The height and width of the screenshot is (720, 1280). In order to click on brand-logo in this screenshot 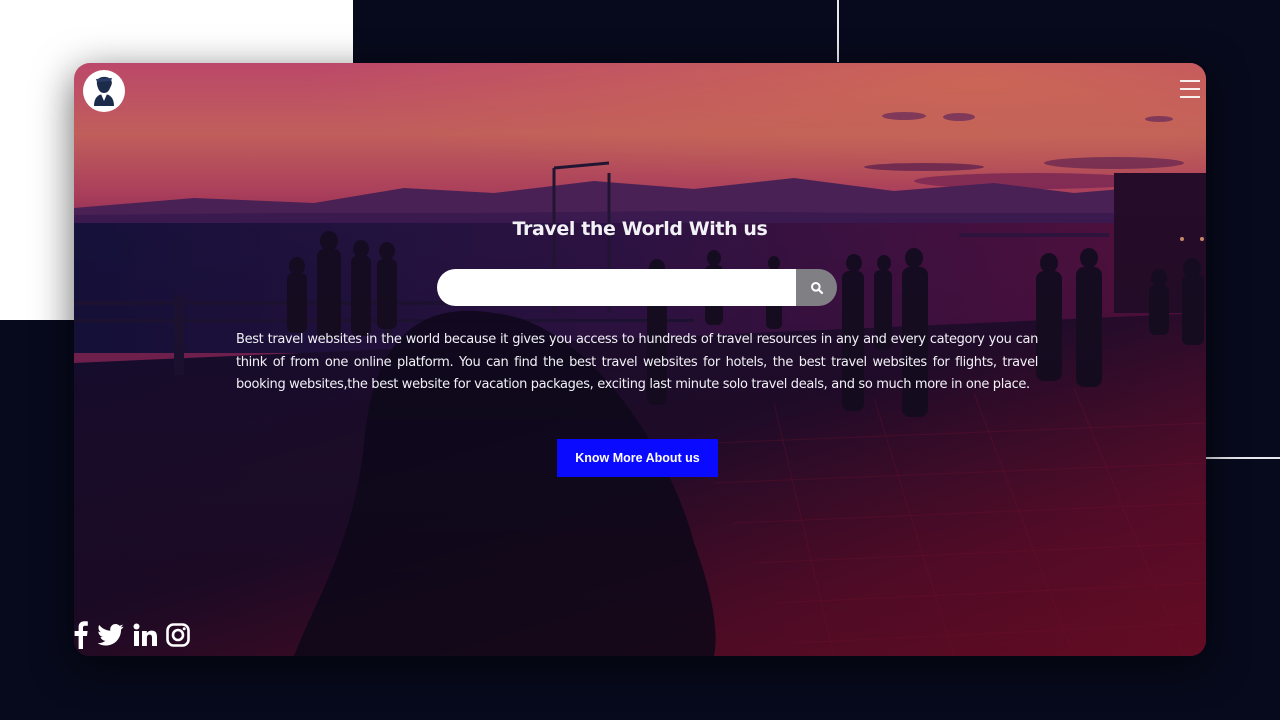, I will do `click(104, 91)`.